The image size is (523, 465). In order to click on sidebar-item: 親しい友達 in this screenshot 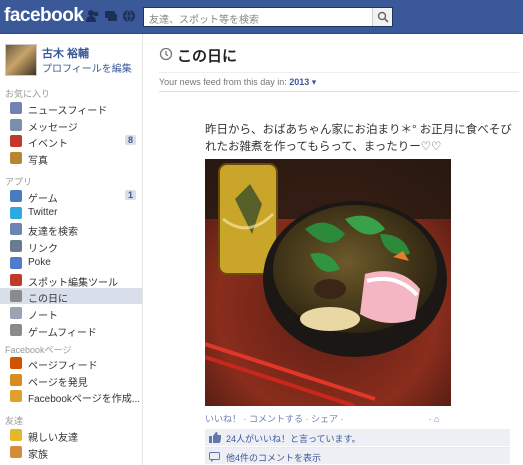, I will do `click(71, 435)`.